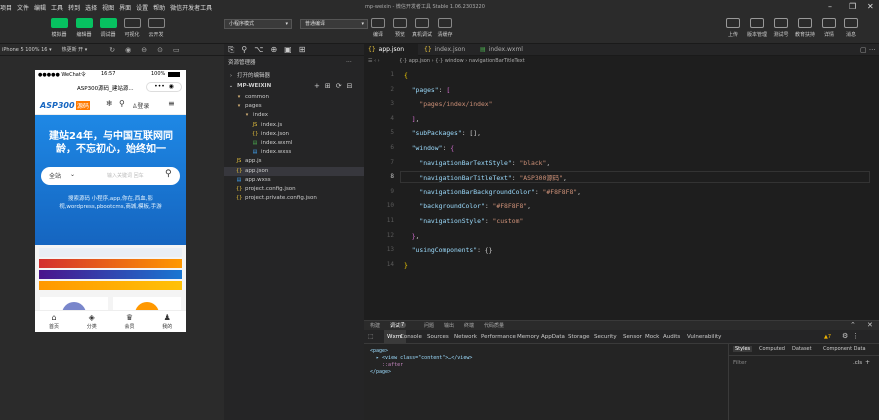 The image size is (879, 420). What do you see at coordinates (733, 28) in the screenshot?
I see `toolbar-upload-button: 上传` at bounding box center [733, 28].